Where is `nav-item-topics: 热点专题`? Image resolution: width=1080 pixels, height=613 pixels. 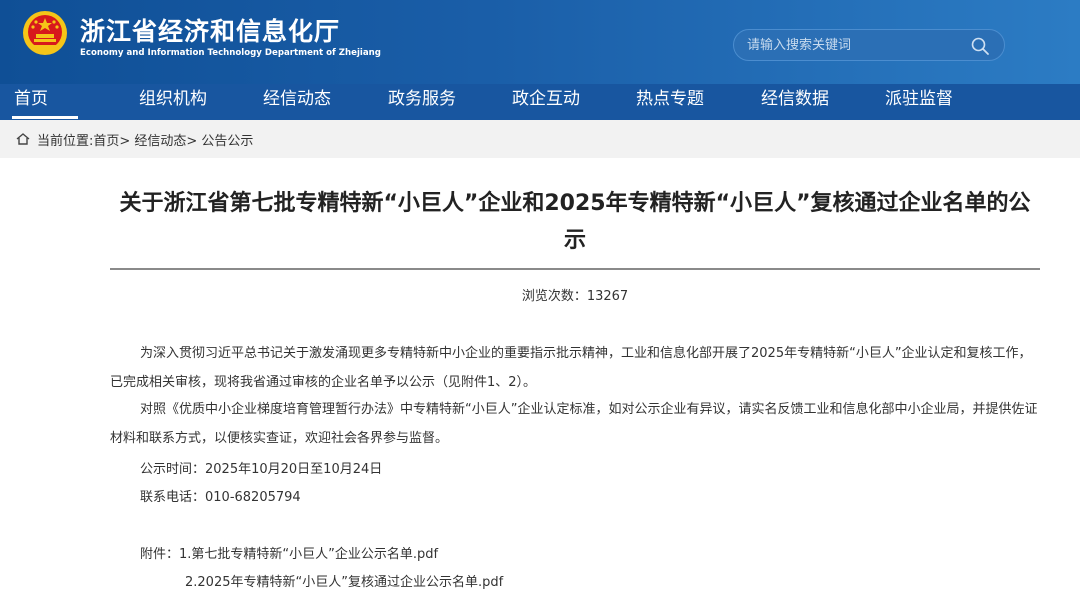
nav-item-topics: 热点专题 is located at coordinates (670, 102).